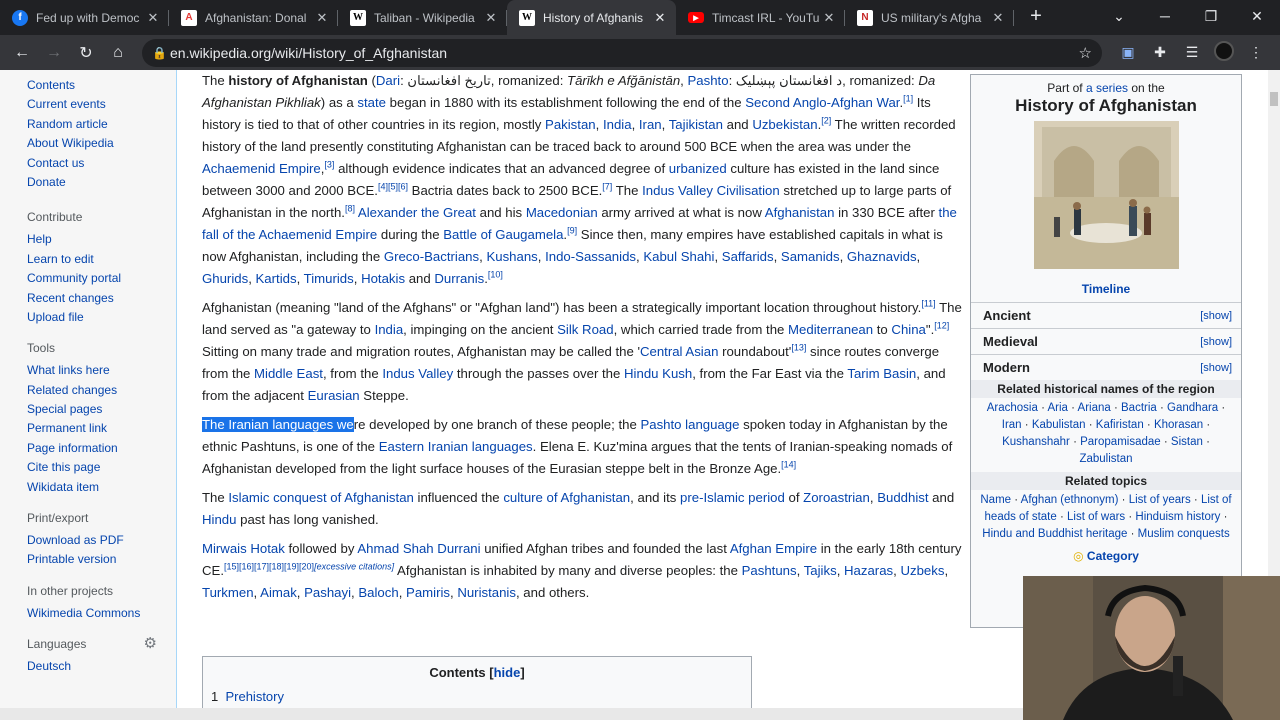 Image resolution: width=1280 pixels, height=720 pixels. What do you see at coordinates (1070, 500) in the screenshot?
I see `infobox-link: Afghan (ethnonym)` at bounding box center [1070, 500].